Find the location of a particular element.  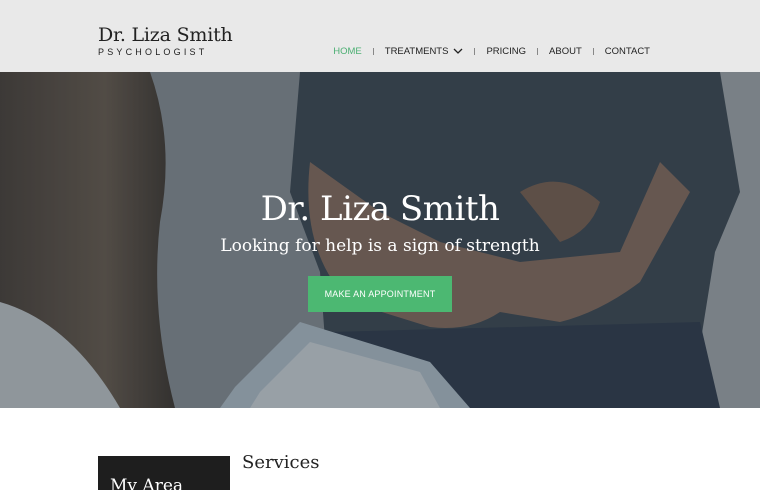

make-appointment-button: MAKE AN APPOINTMENT is located at coordinates (380, 294).